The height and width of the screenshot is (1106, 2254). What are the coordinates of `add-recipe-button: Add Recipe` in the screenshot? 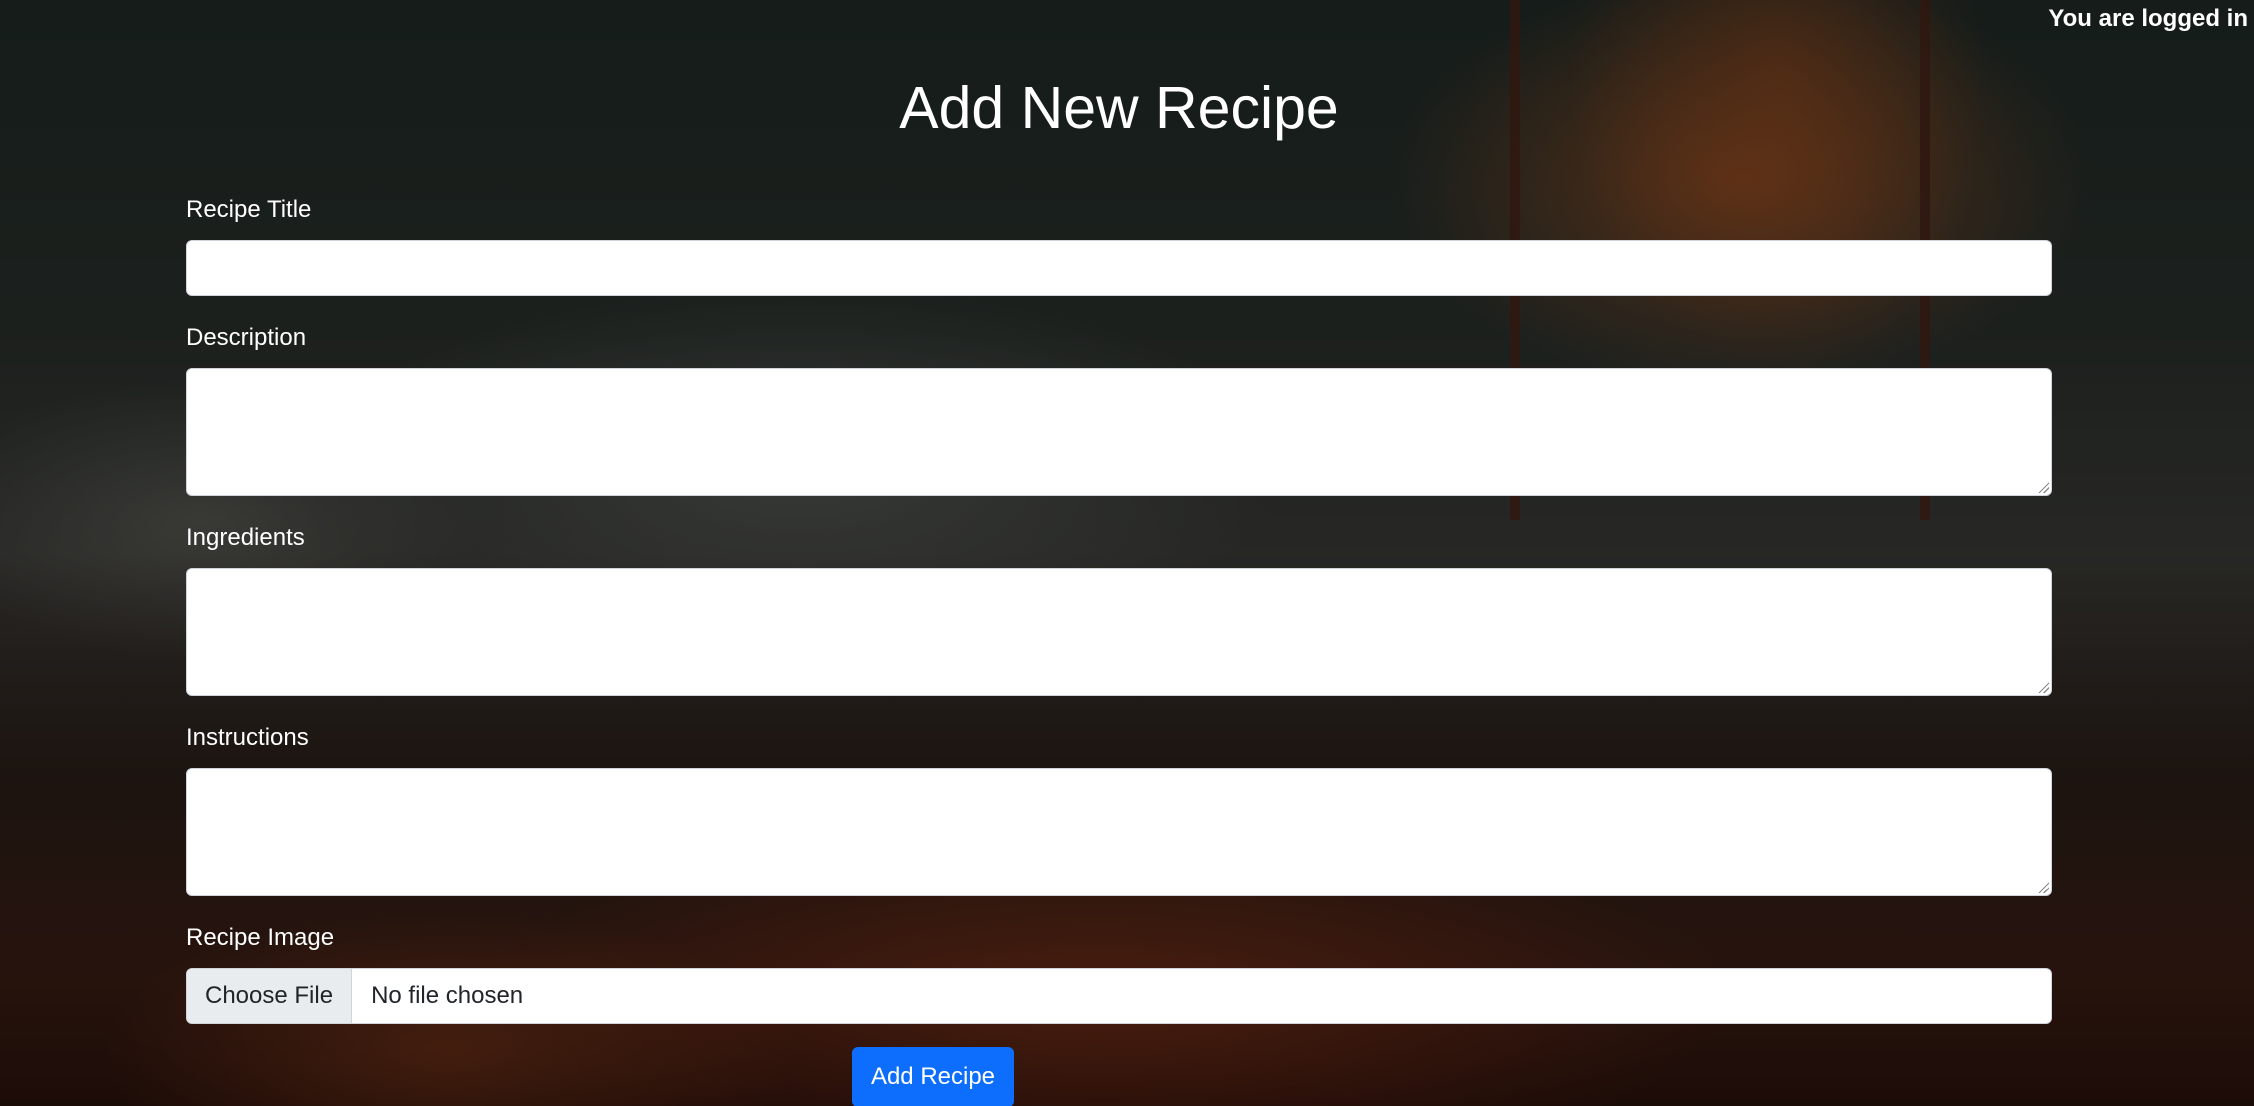 It's located at (933, 1076).